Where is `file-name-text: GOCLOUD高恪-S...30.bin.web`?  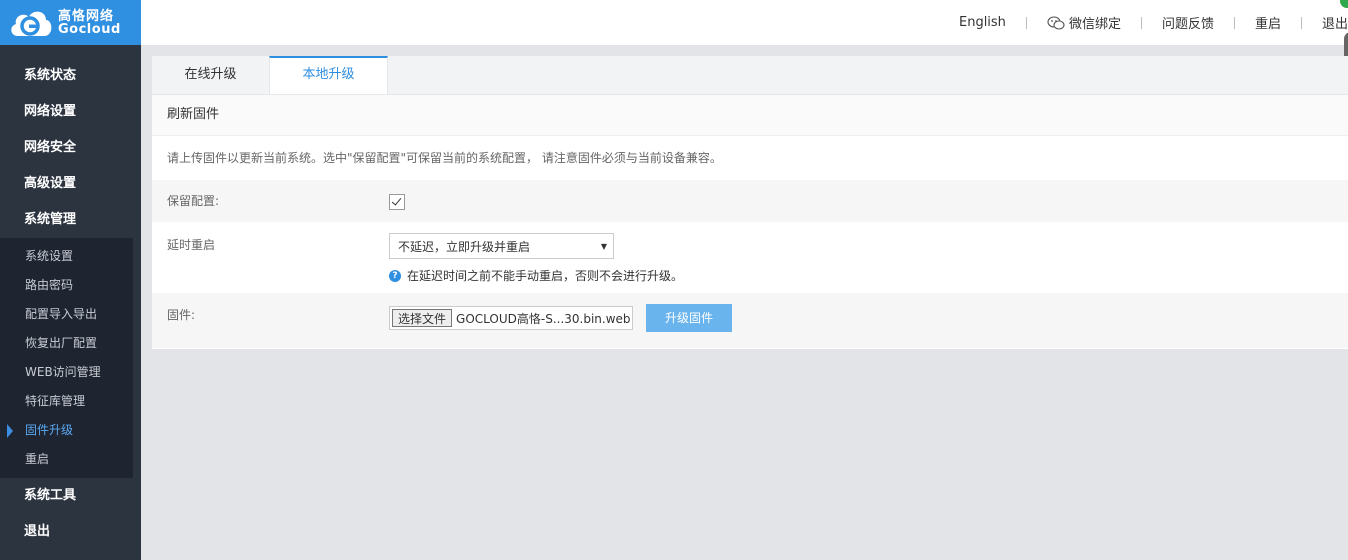 file-name-text: GOCLOUD高恪-S...30.bin.web is located at coordinates (543, 318).